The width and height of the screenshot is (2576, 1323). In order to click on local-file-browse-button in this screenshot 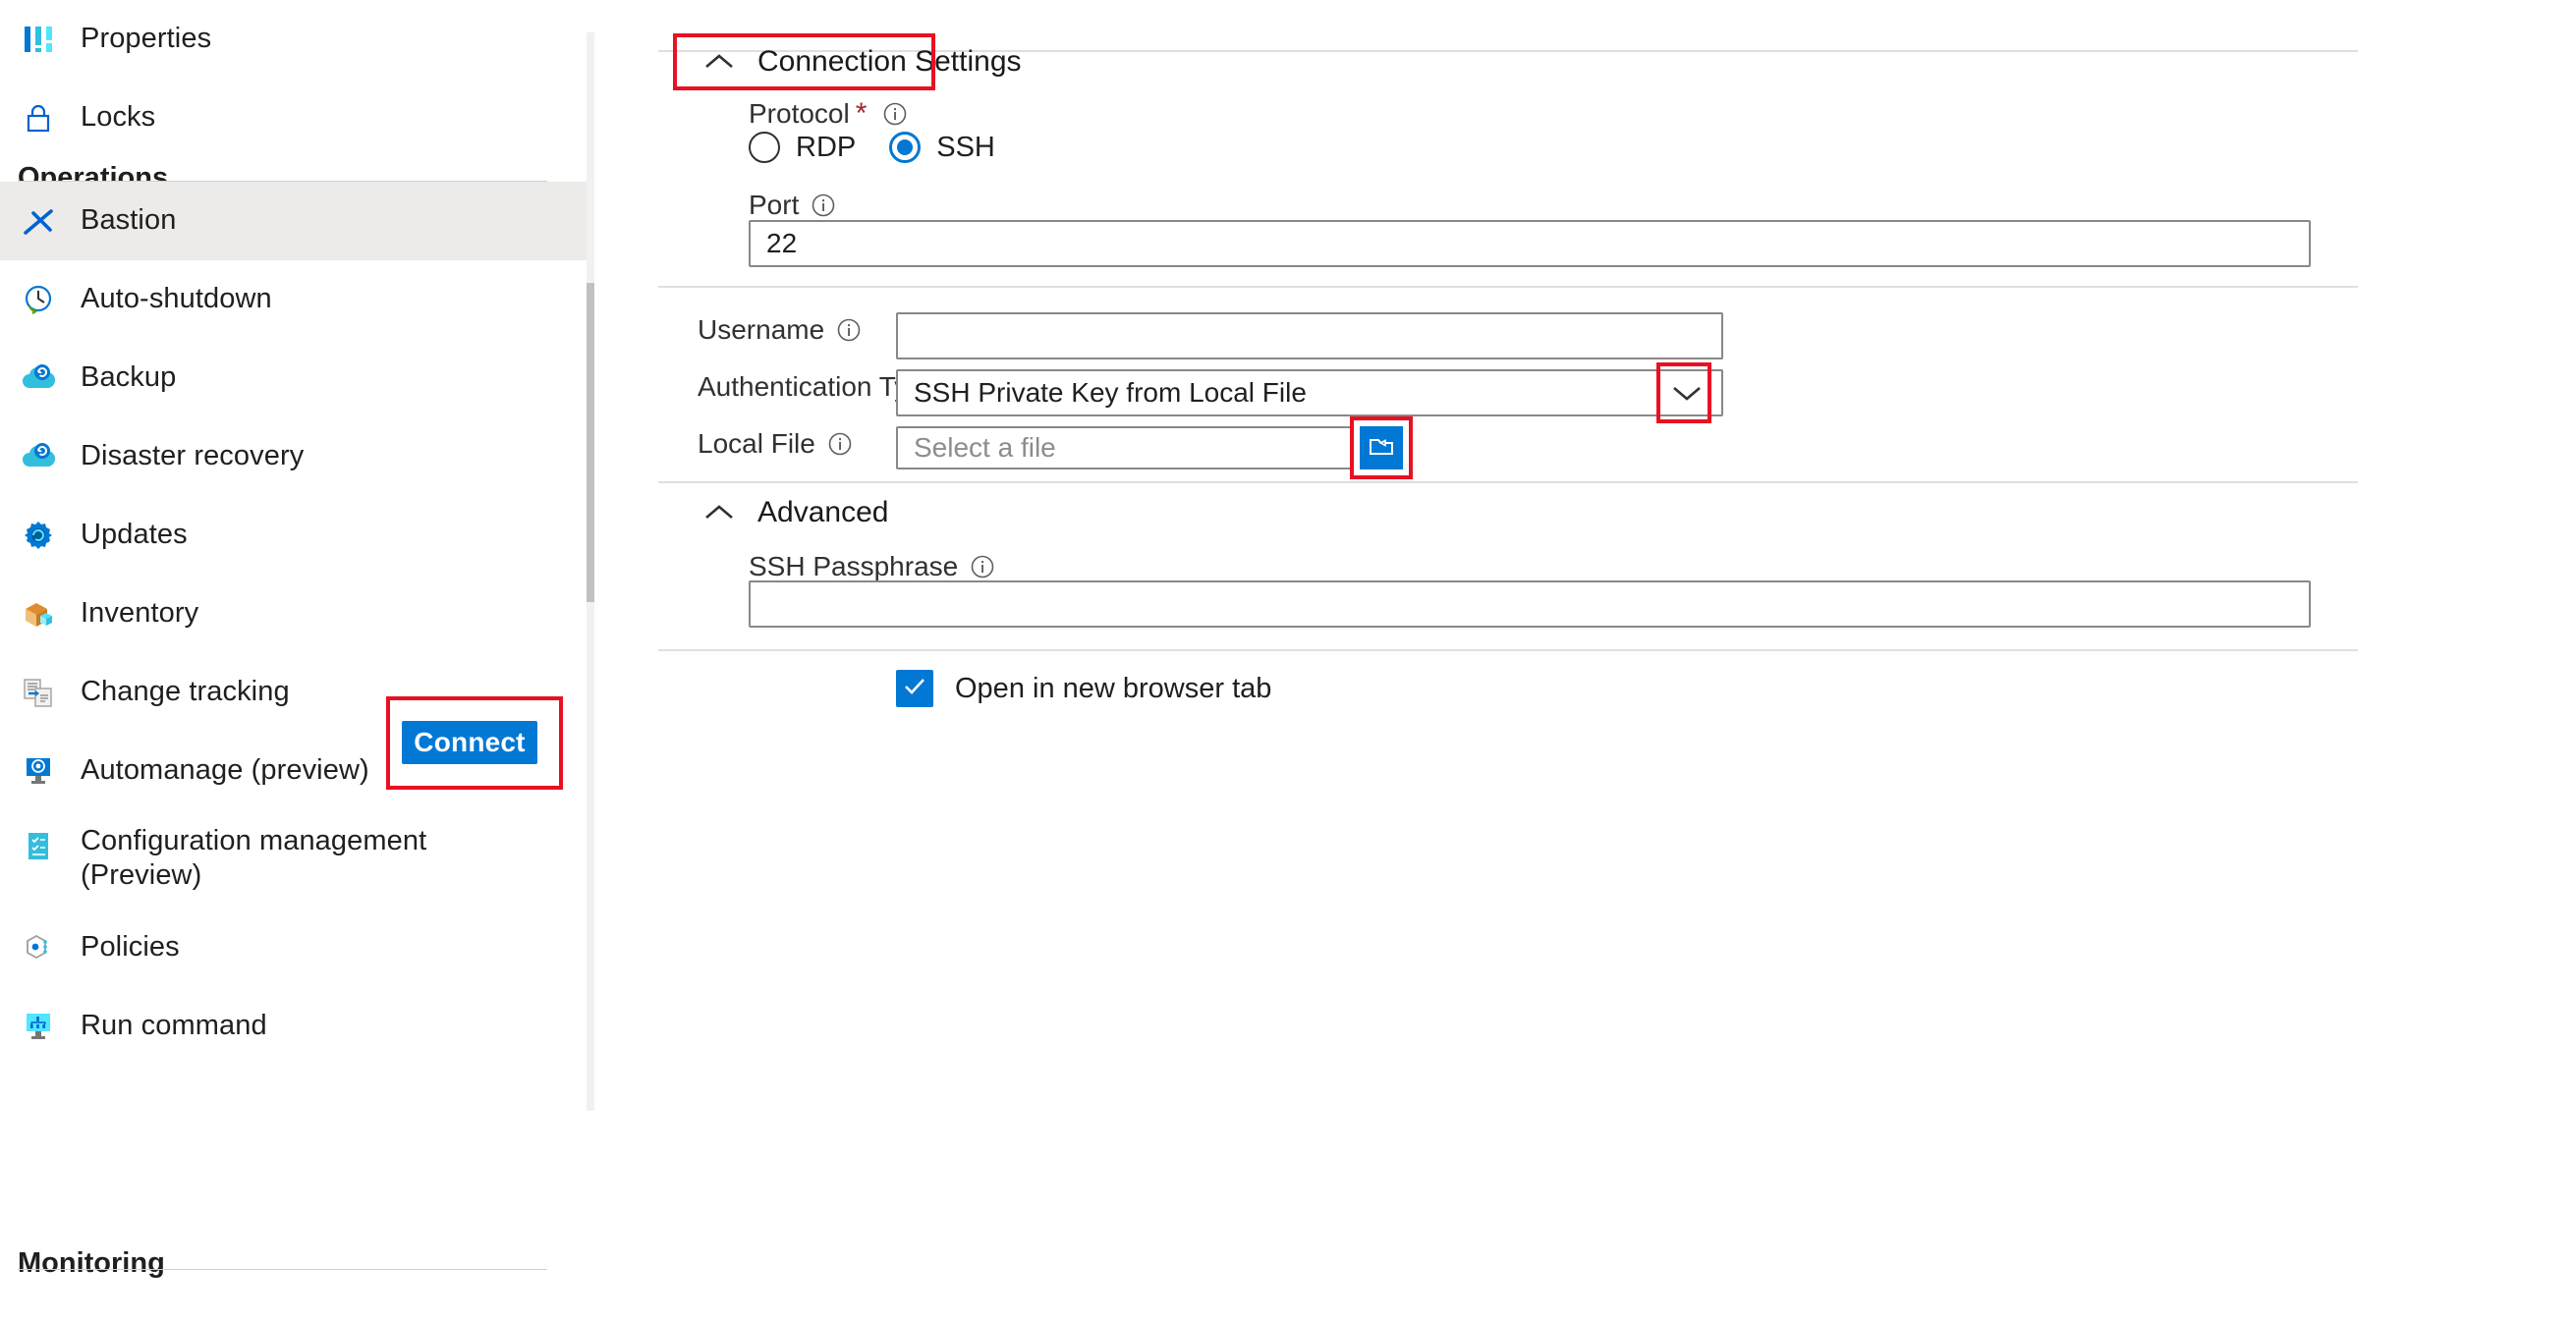, I will do `click(1381, 447)`.